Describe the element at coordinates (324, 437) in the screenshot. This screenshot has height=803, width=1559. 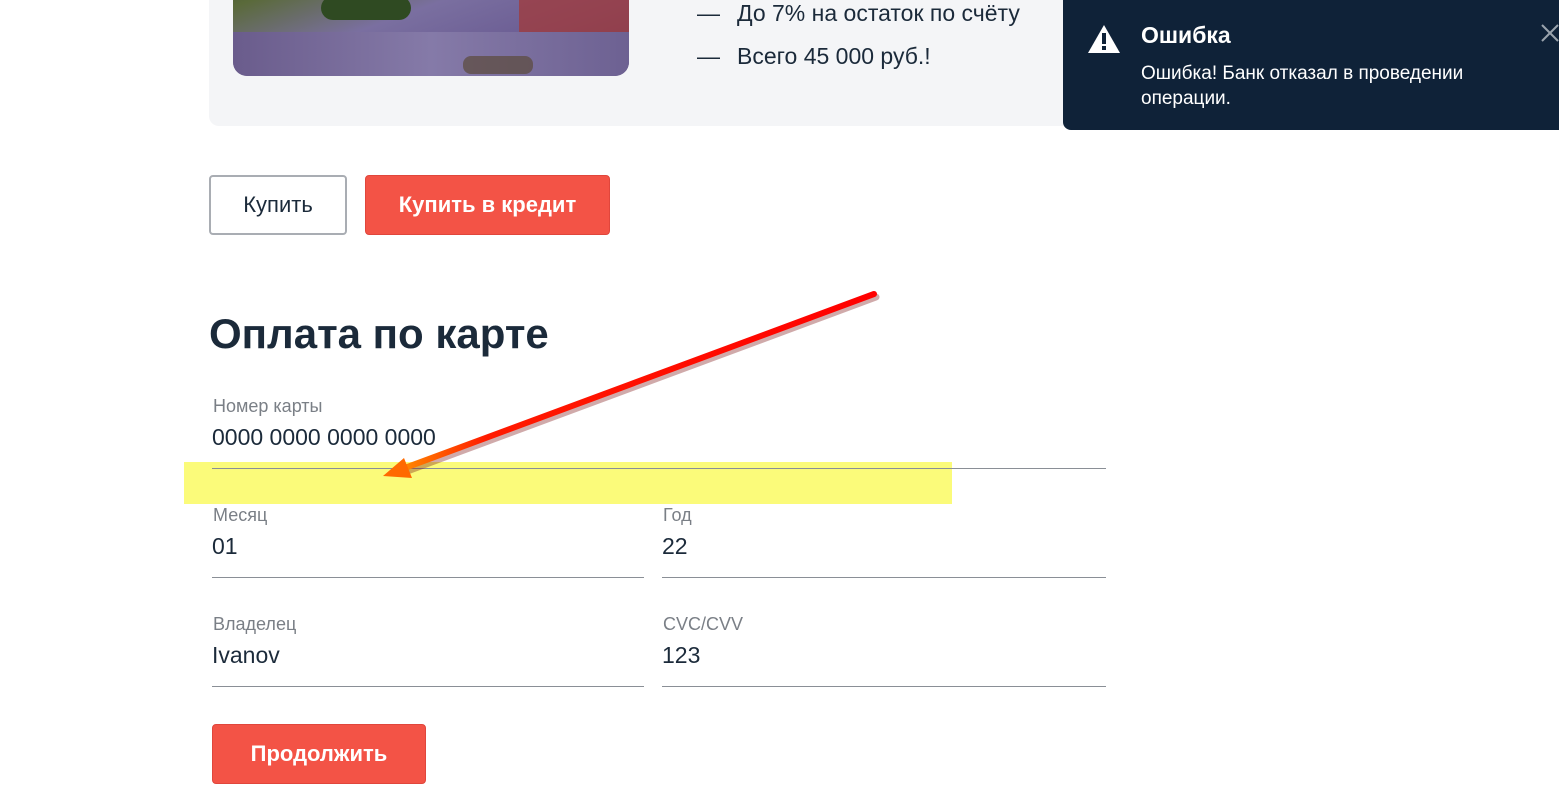
I see `card-number-input: 0000 0000 0000 0000` at that location.